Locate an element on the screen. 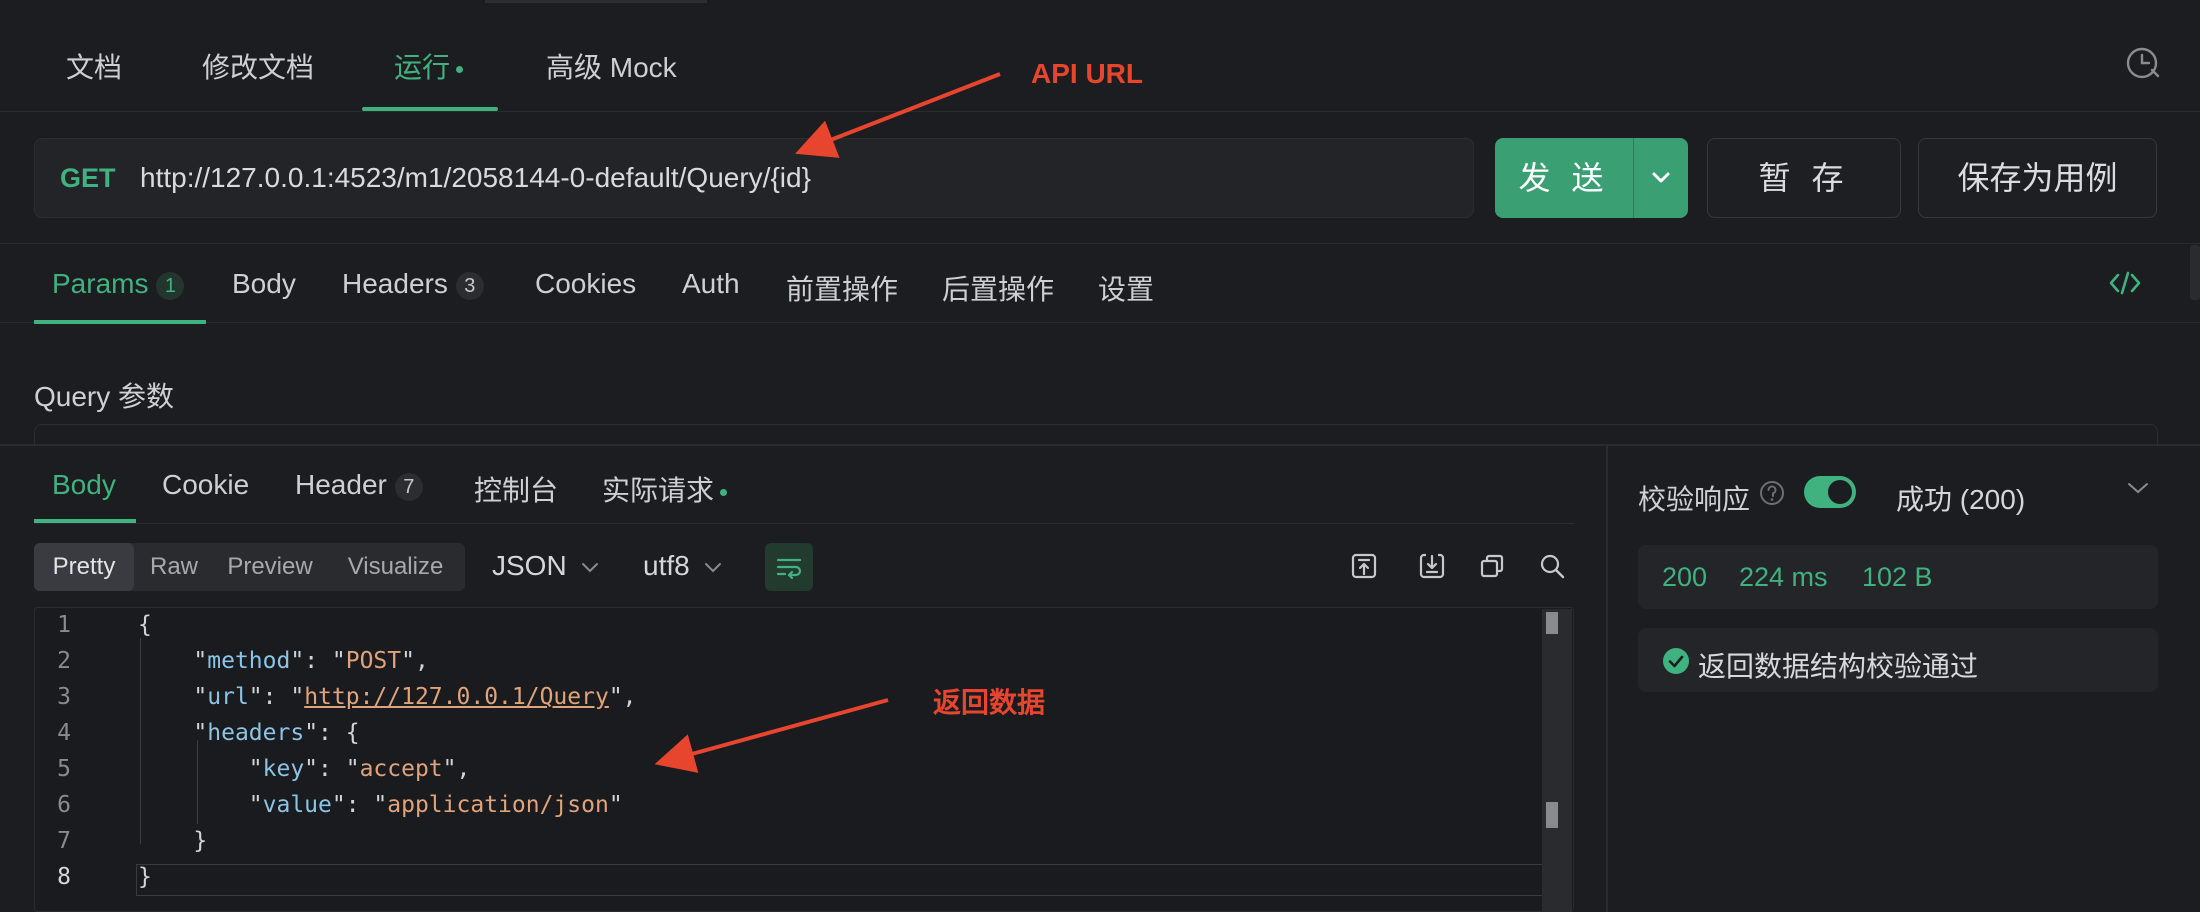 The width and height of the screenshot is (2200, 912). annotation-return-data: 返回数据 is located at coordinates (989, 702).